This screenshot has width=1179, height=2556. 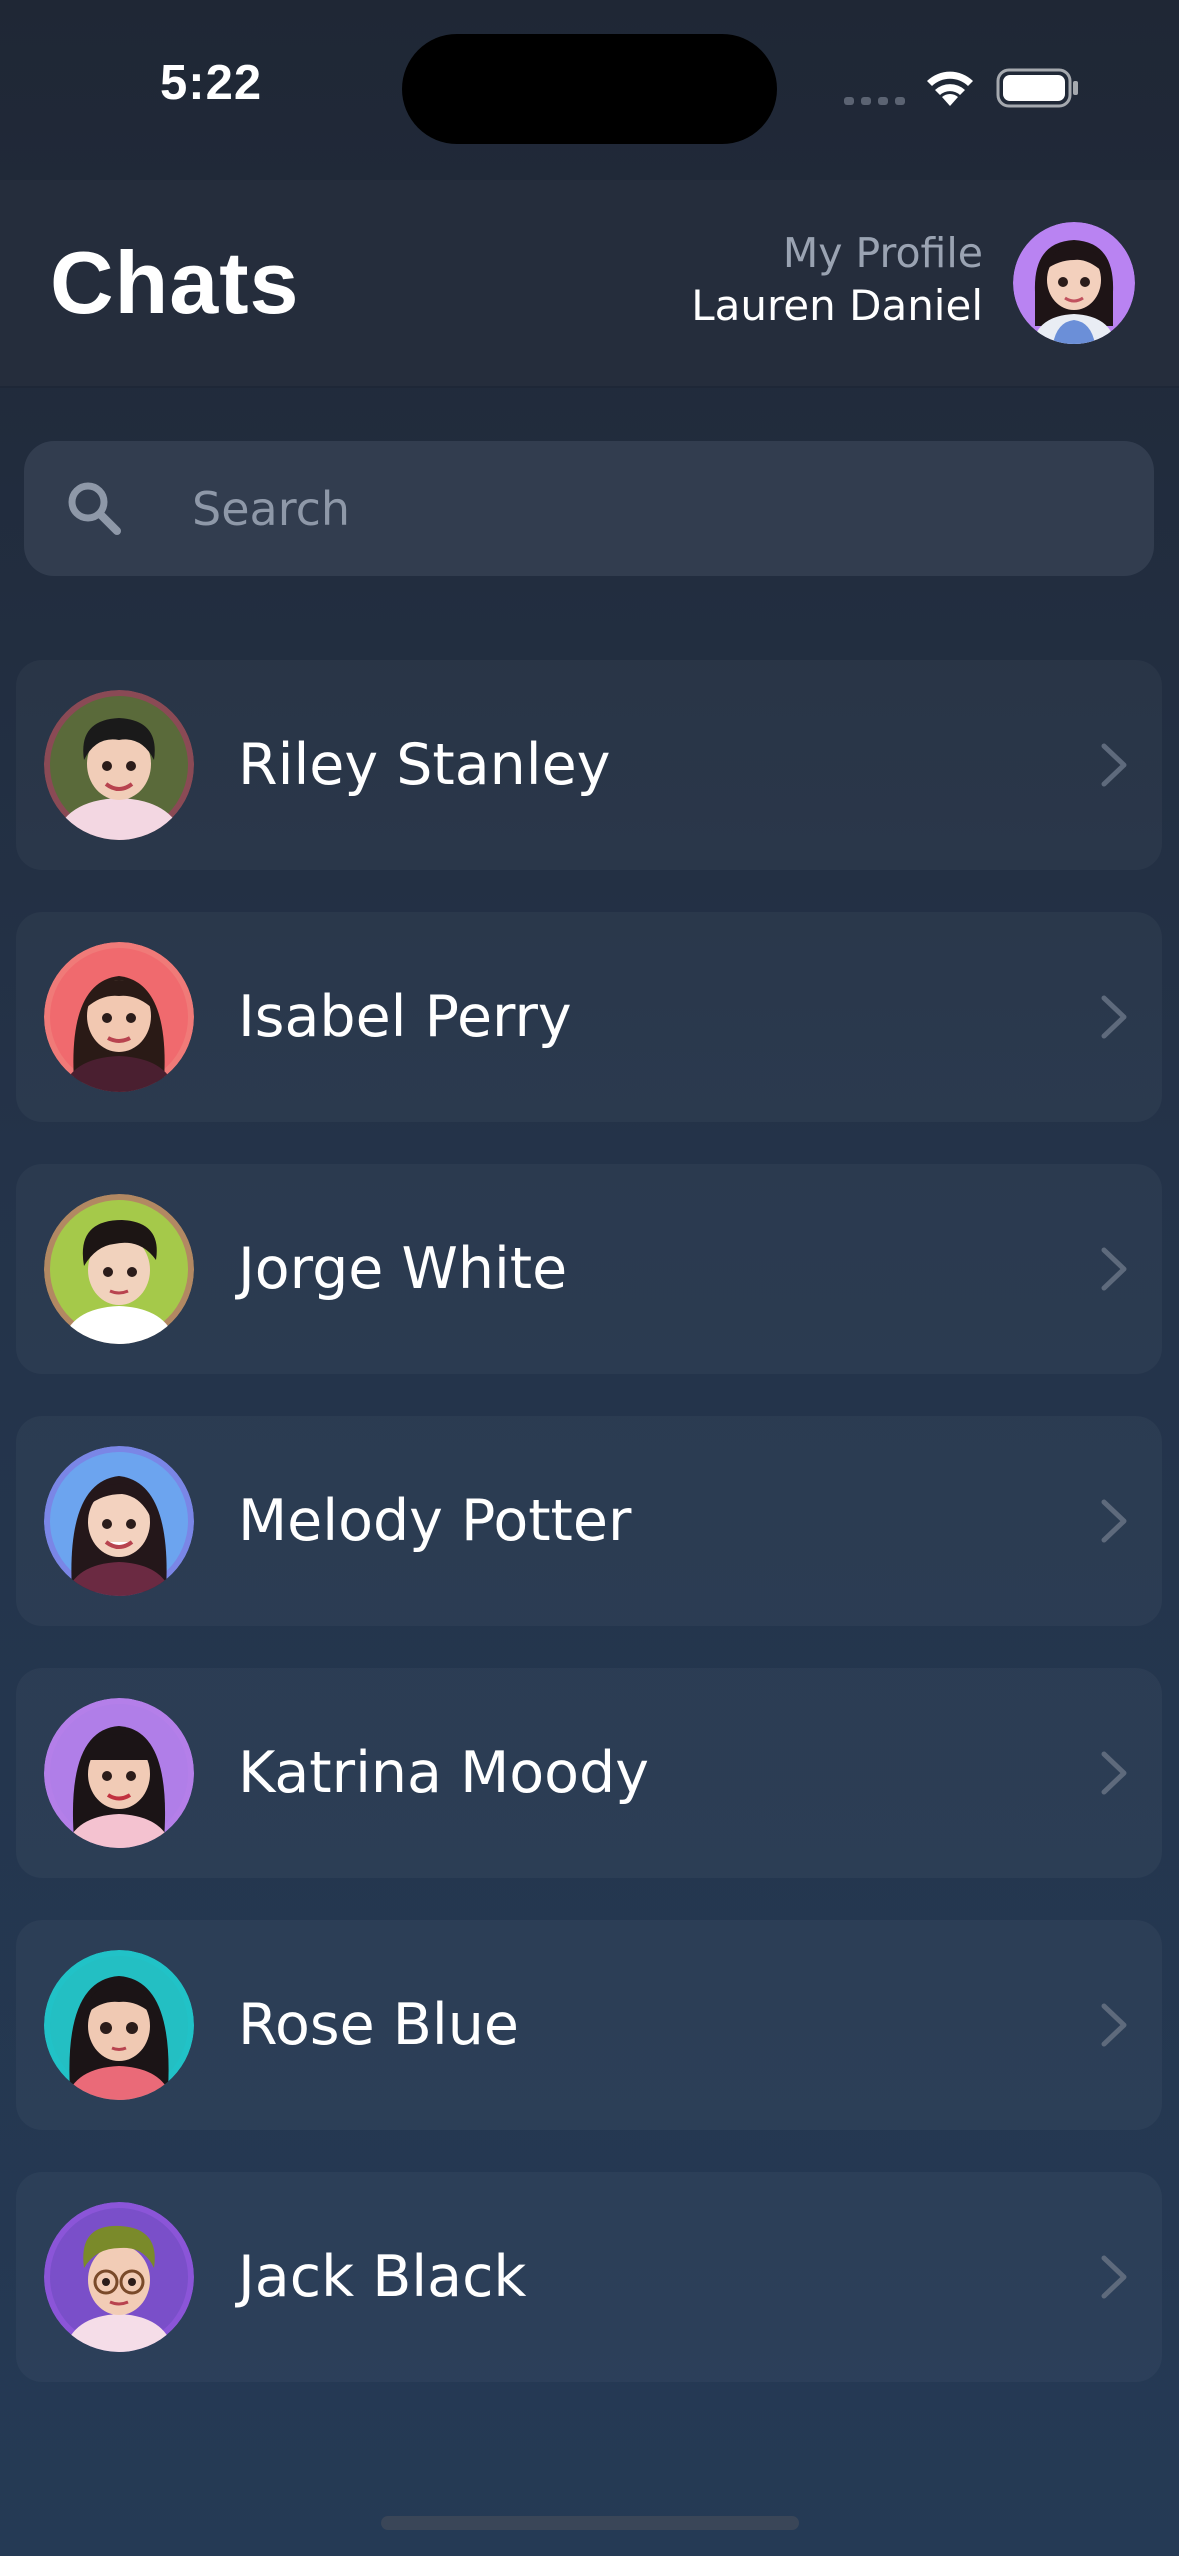 I want to click on cellular-signal-icon, so click(x=874, y=101).